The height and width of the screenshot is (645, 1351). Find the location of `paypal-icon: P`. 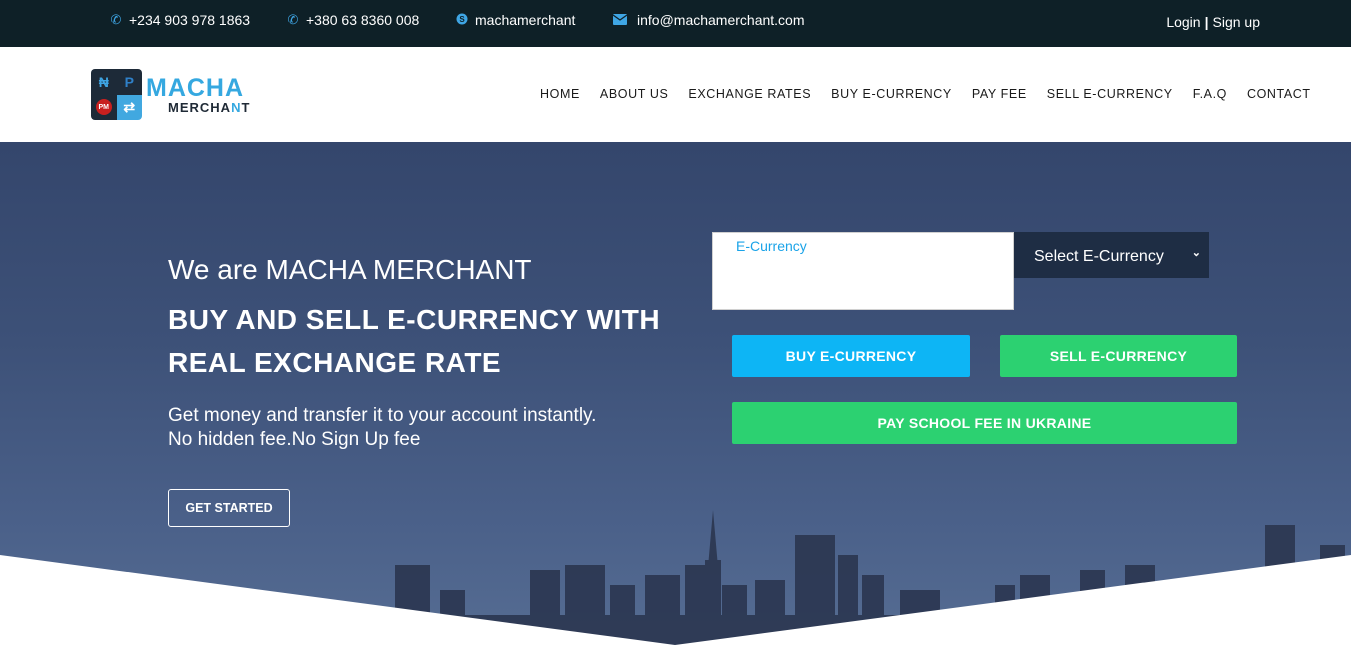

paypal-icon: P is located at coordinates (129, 82).